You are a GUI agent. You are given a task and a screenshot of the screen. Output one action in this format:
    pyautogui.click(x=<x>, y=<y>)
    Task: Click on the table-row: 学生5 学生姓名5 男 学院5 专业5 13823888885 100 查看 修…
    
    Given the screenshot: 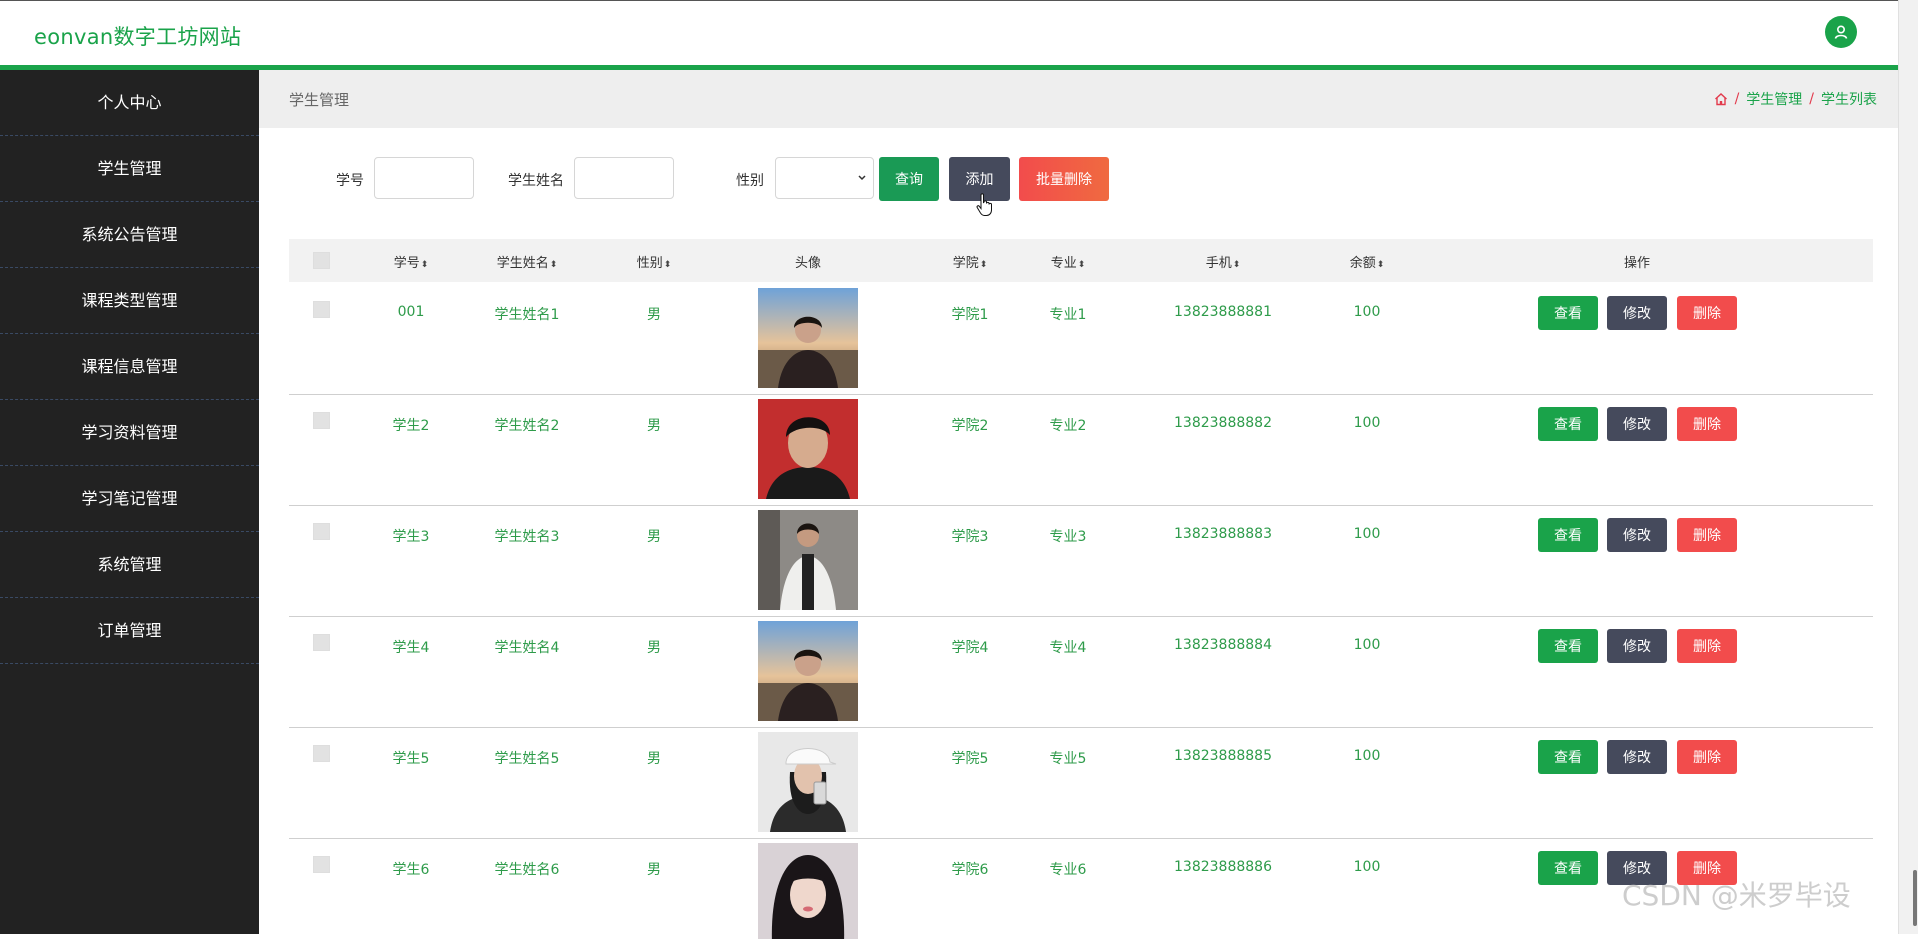 What is the action you would take?
    pyautogui.click(x=1081, y=783)
    